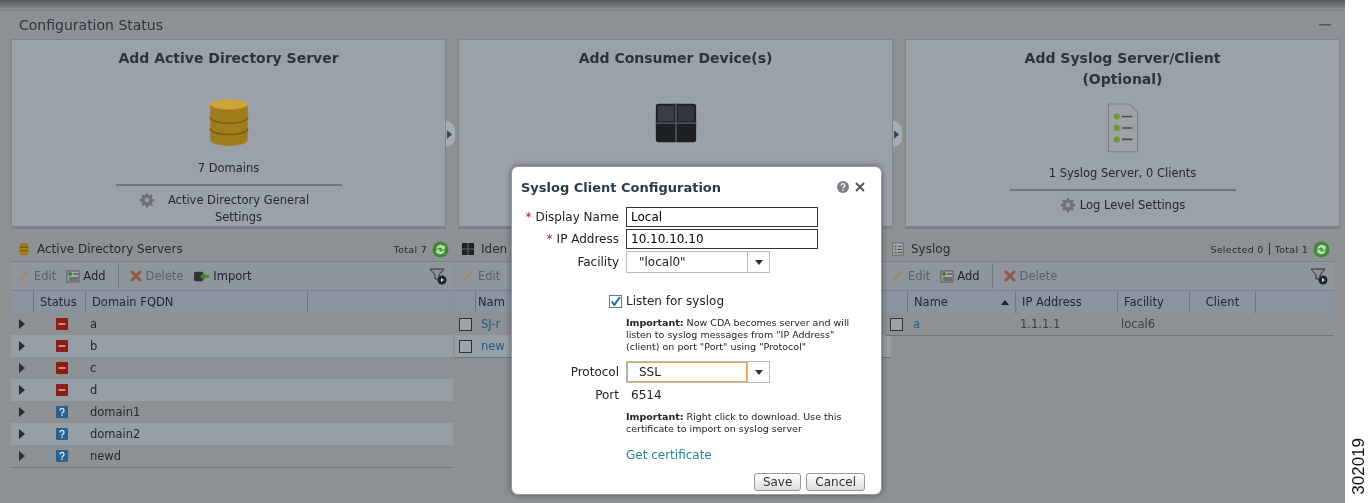 This screenshot has width=1372, height=503. I want to click on column-header: Name, so click(961, 302).